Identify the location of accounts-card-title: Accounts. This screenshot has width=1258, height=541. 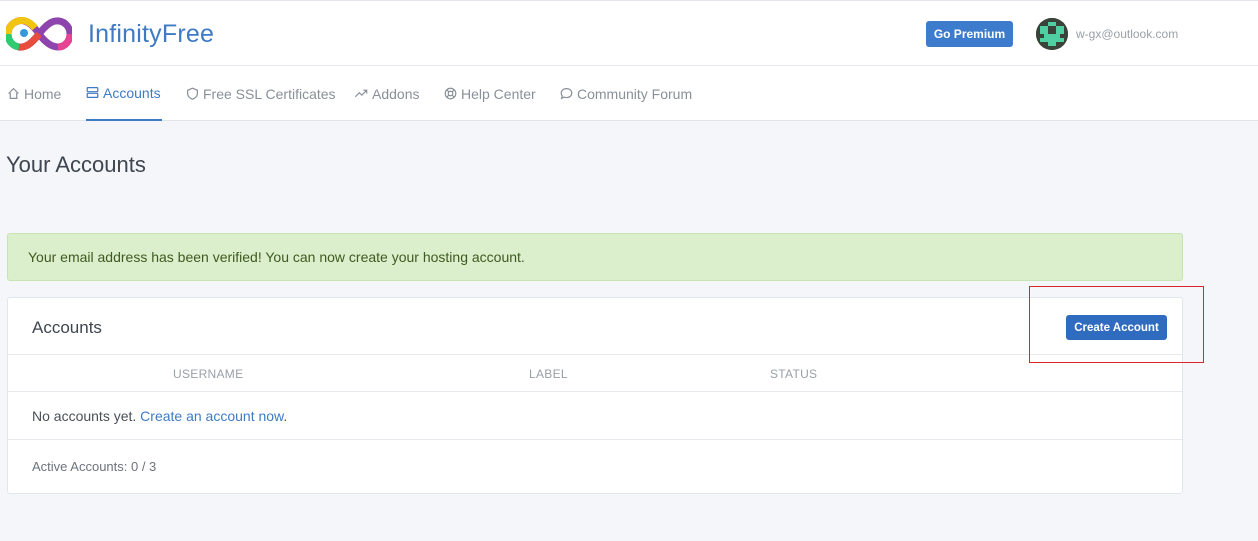
(67, 327).